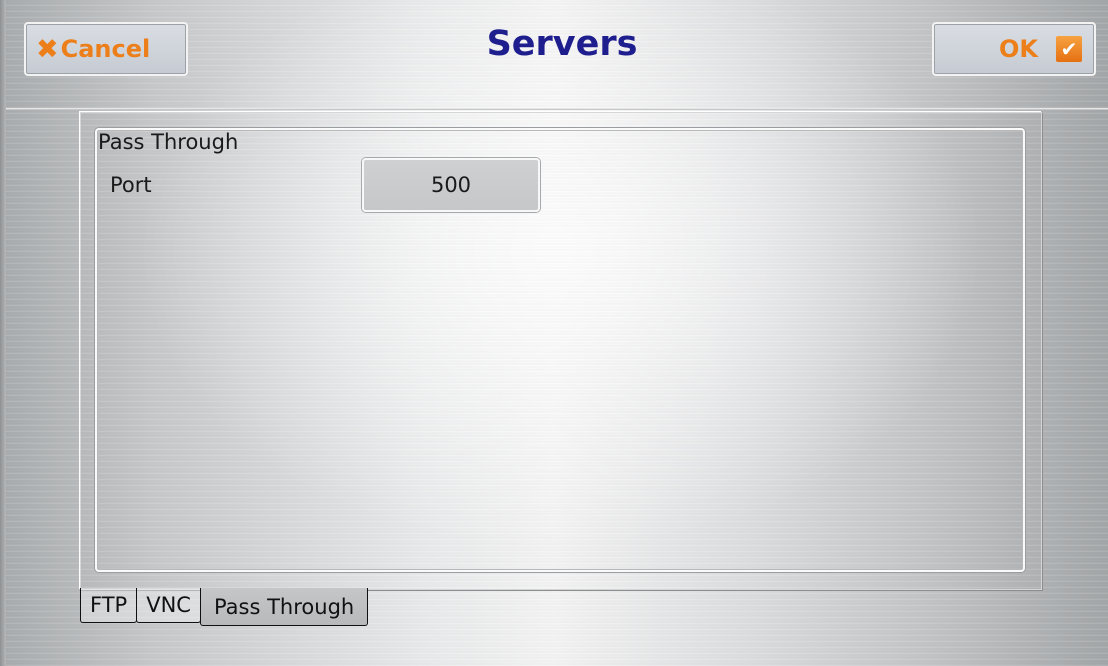  What do you see at coordinates (109, 605) in the screenshot?
I see `tab-ftp: FTP` at bounding box center [109, 605].